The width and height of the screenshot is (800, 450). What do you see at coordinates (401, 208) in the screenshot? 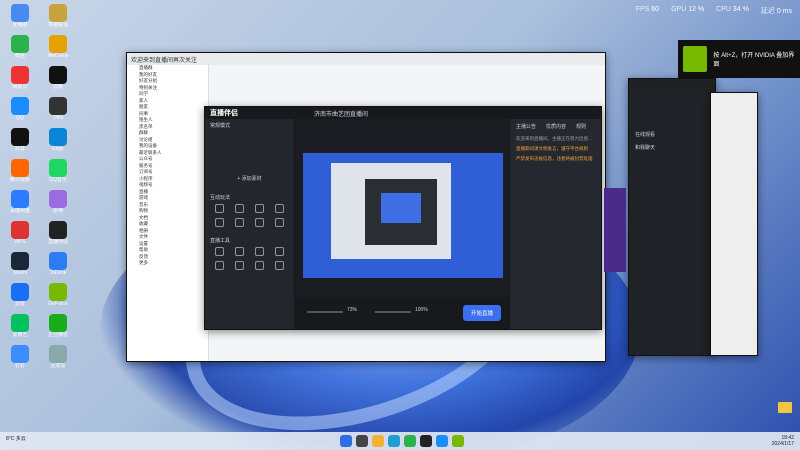
I see `nested-window` at bounding box center [401, 208].